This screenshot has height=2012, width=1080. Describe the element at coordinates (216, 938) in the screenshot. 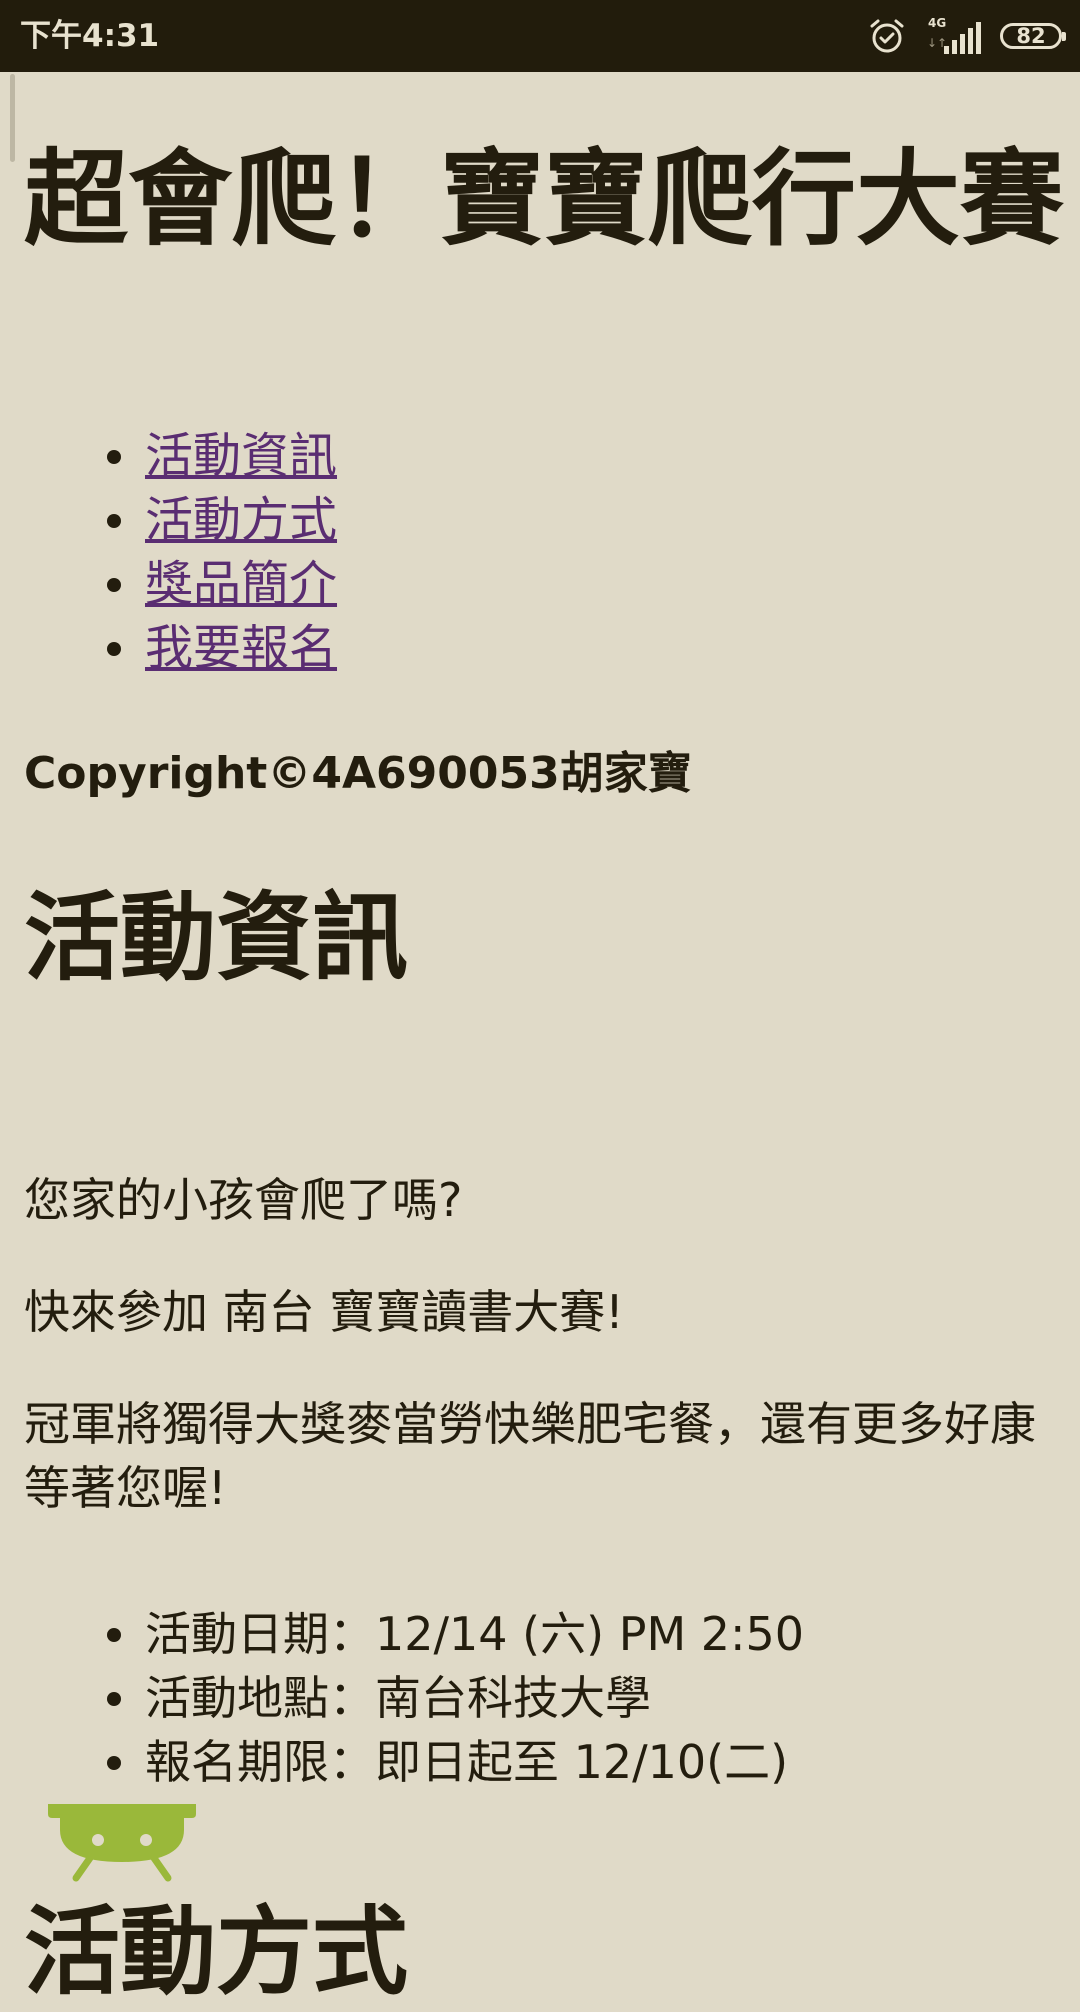

I see `section-title-activity-info: 活動資訊` at that location.